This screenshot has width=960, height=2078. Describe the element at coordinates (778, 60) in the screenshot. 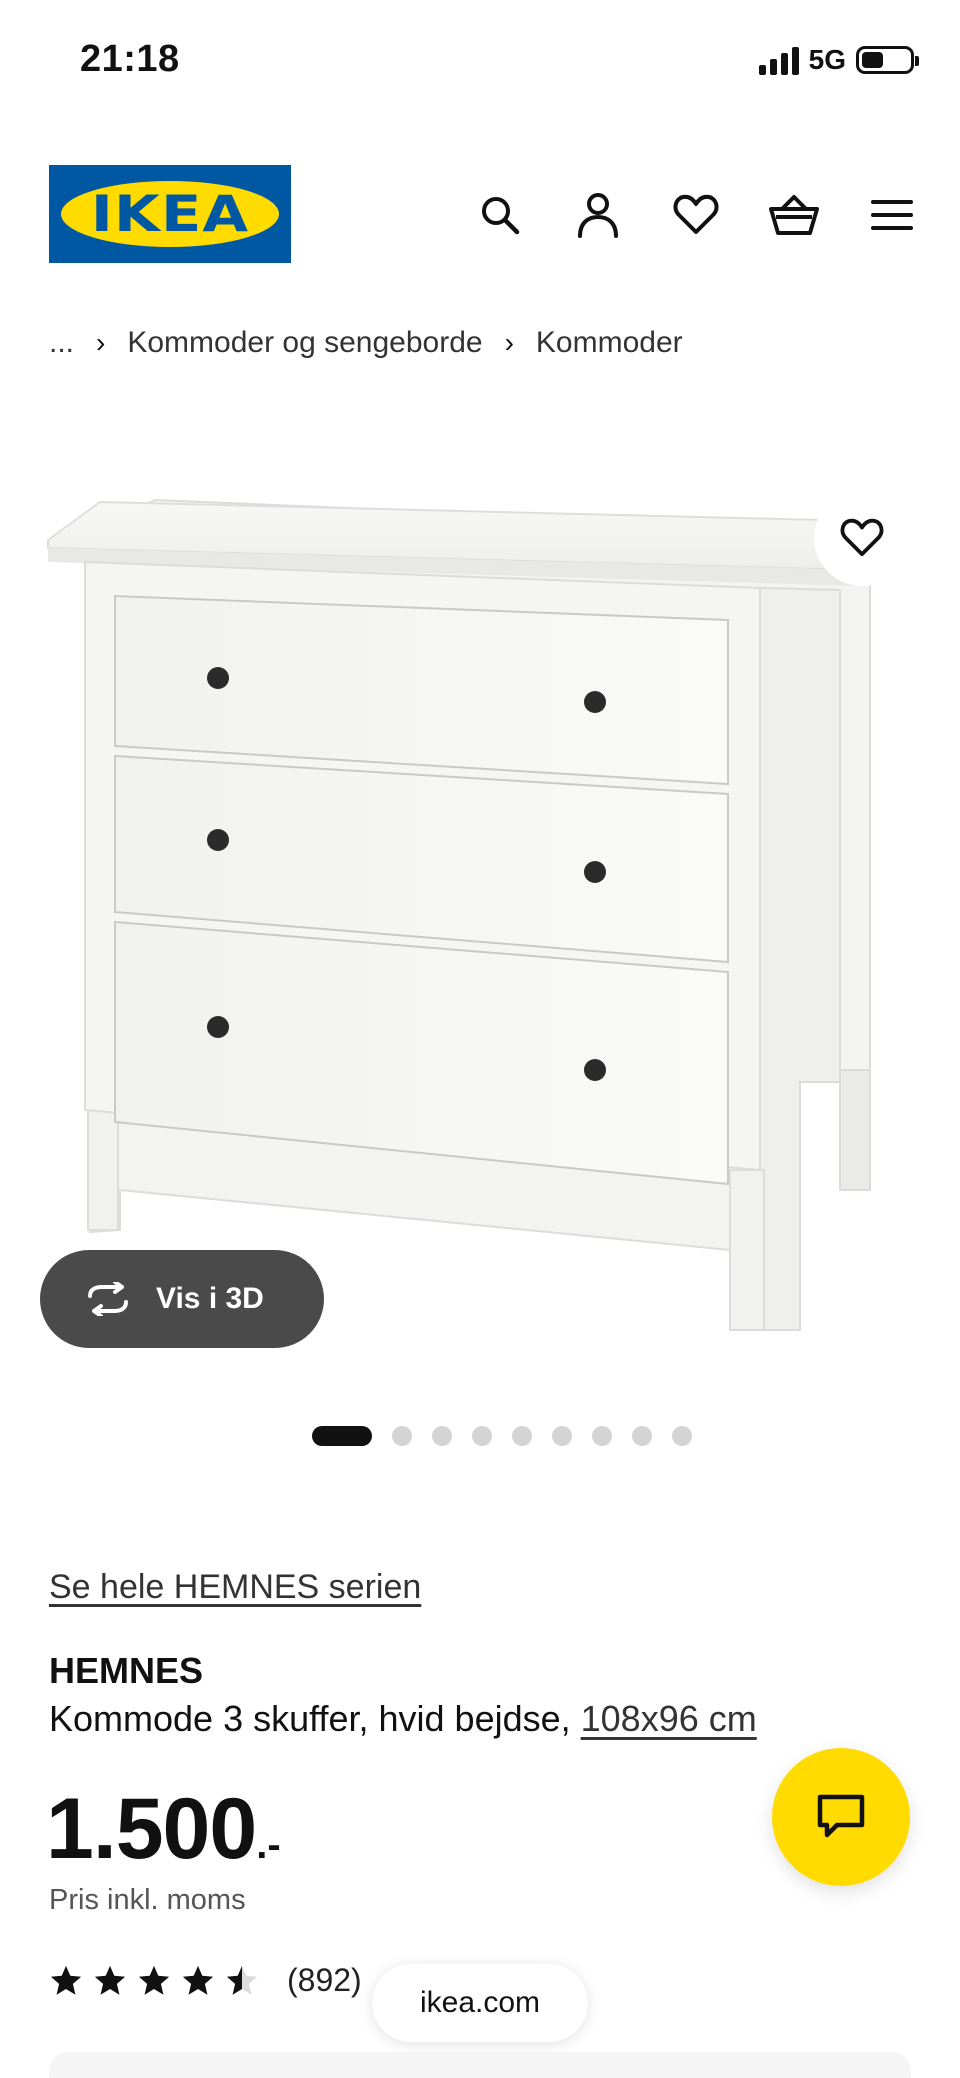

I see `signal-icon` at that location.